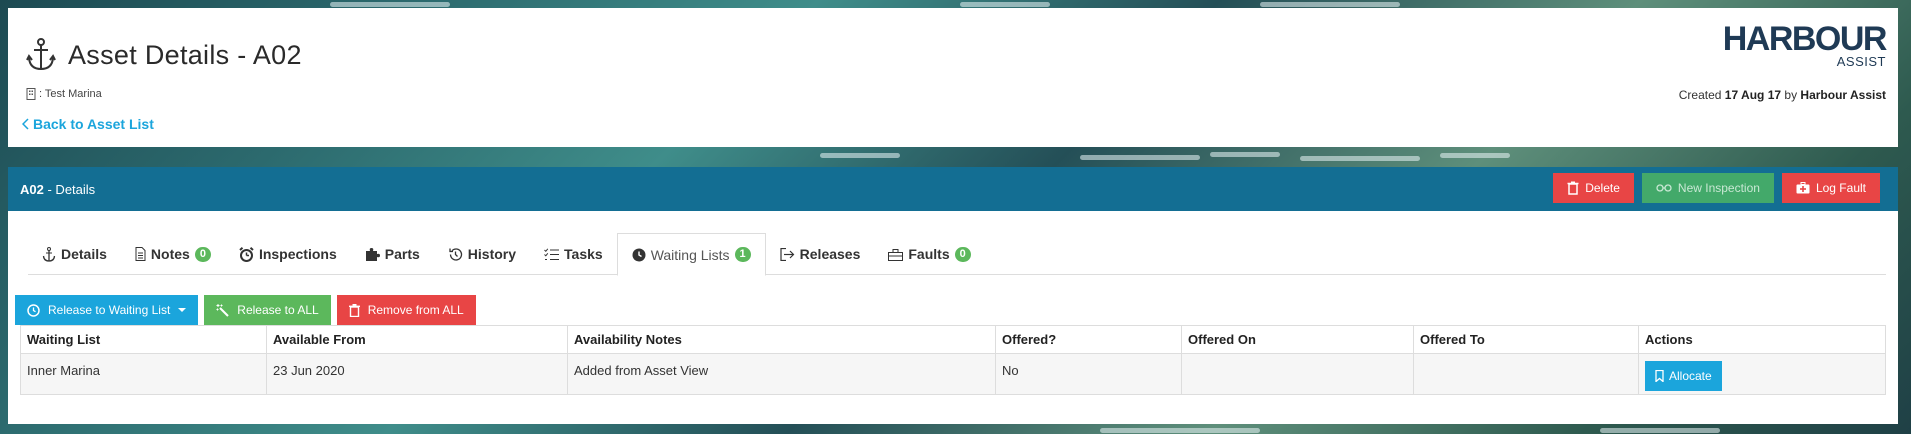 The height and width of the screenshot is (434, 1911). I want to click on created-prefix: Created, so click(1700, 95).